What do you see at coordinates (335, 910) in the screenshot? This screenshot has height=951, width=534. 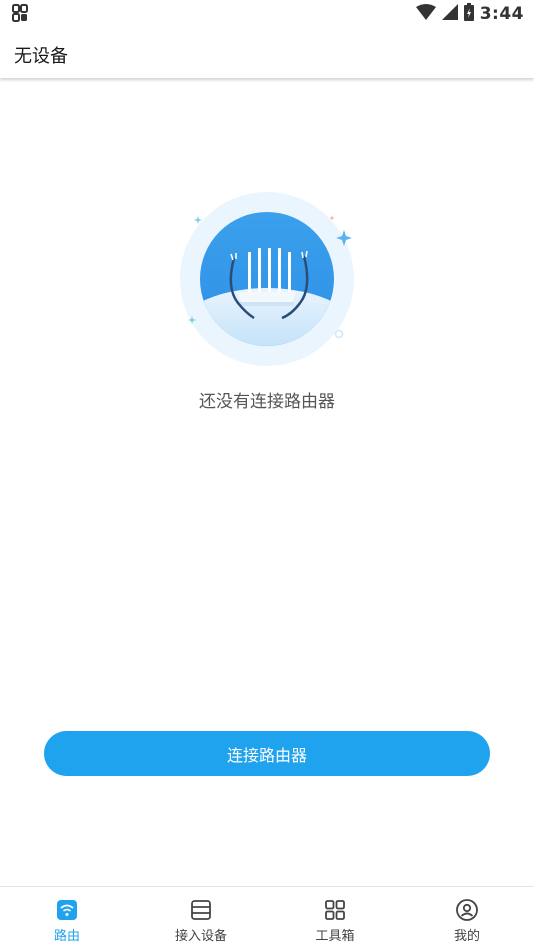 I see `grid-icon` at bounding box center [335, 910].